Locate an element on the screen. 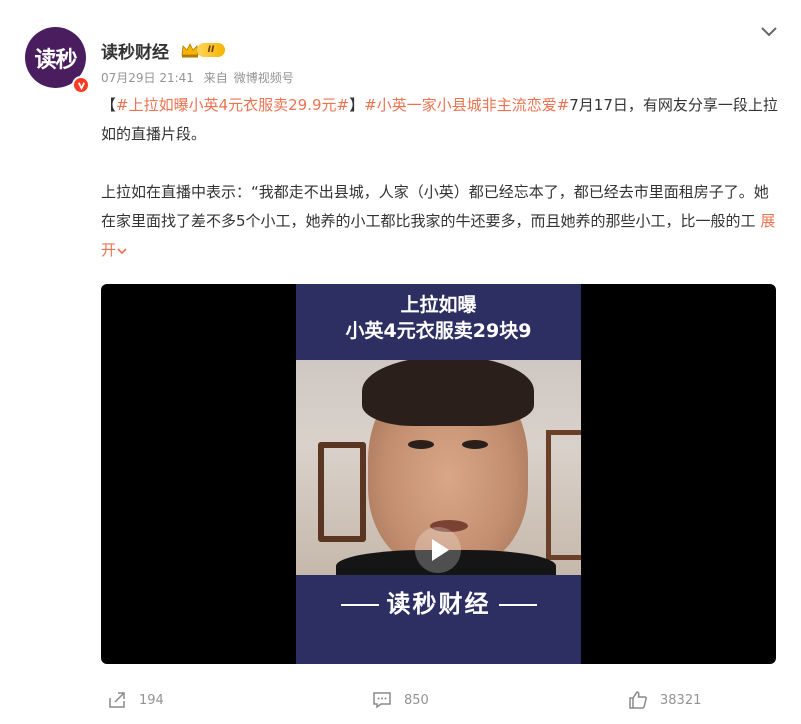 The image size is (801, 724). comment-icon is located at coordinates (382, 700).